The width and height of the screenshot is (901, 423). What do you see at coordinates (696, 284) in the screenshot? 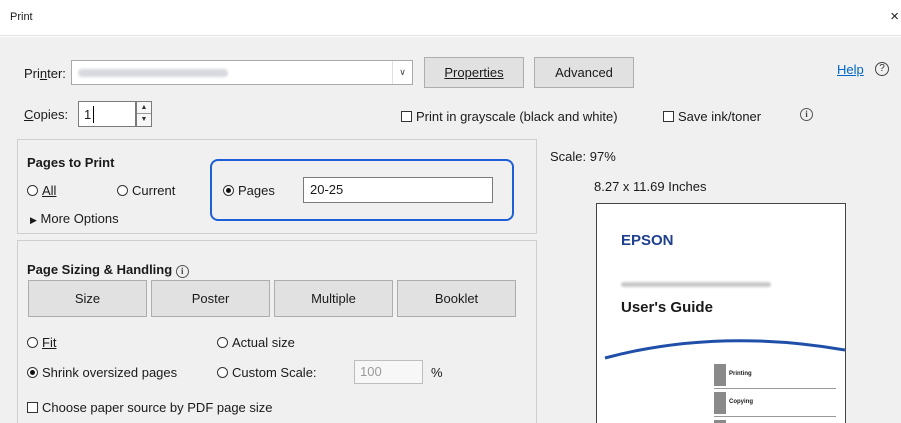
I see `blurred-model-text` at bounding box center [696, 284].